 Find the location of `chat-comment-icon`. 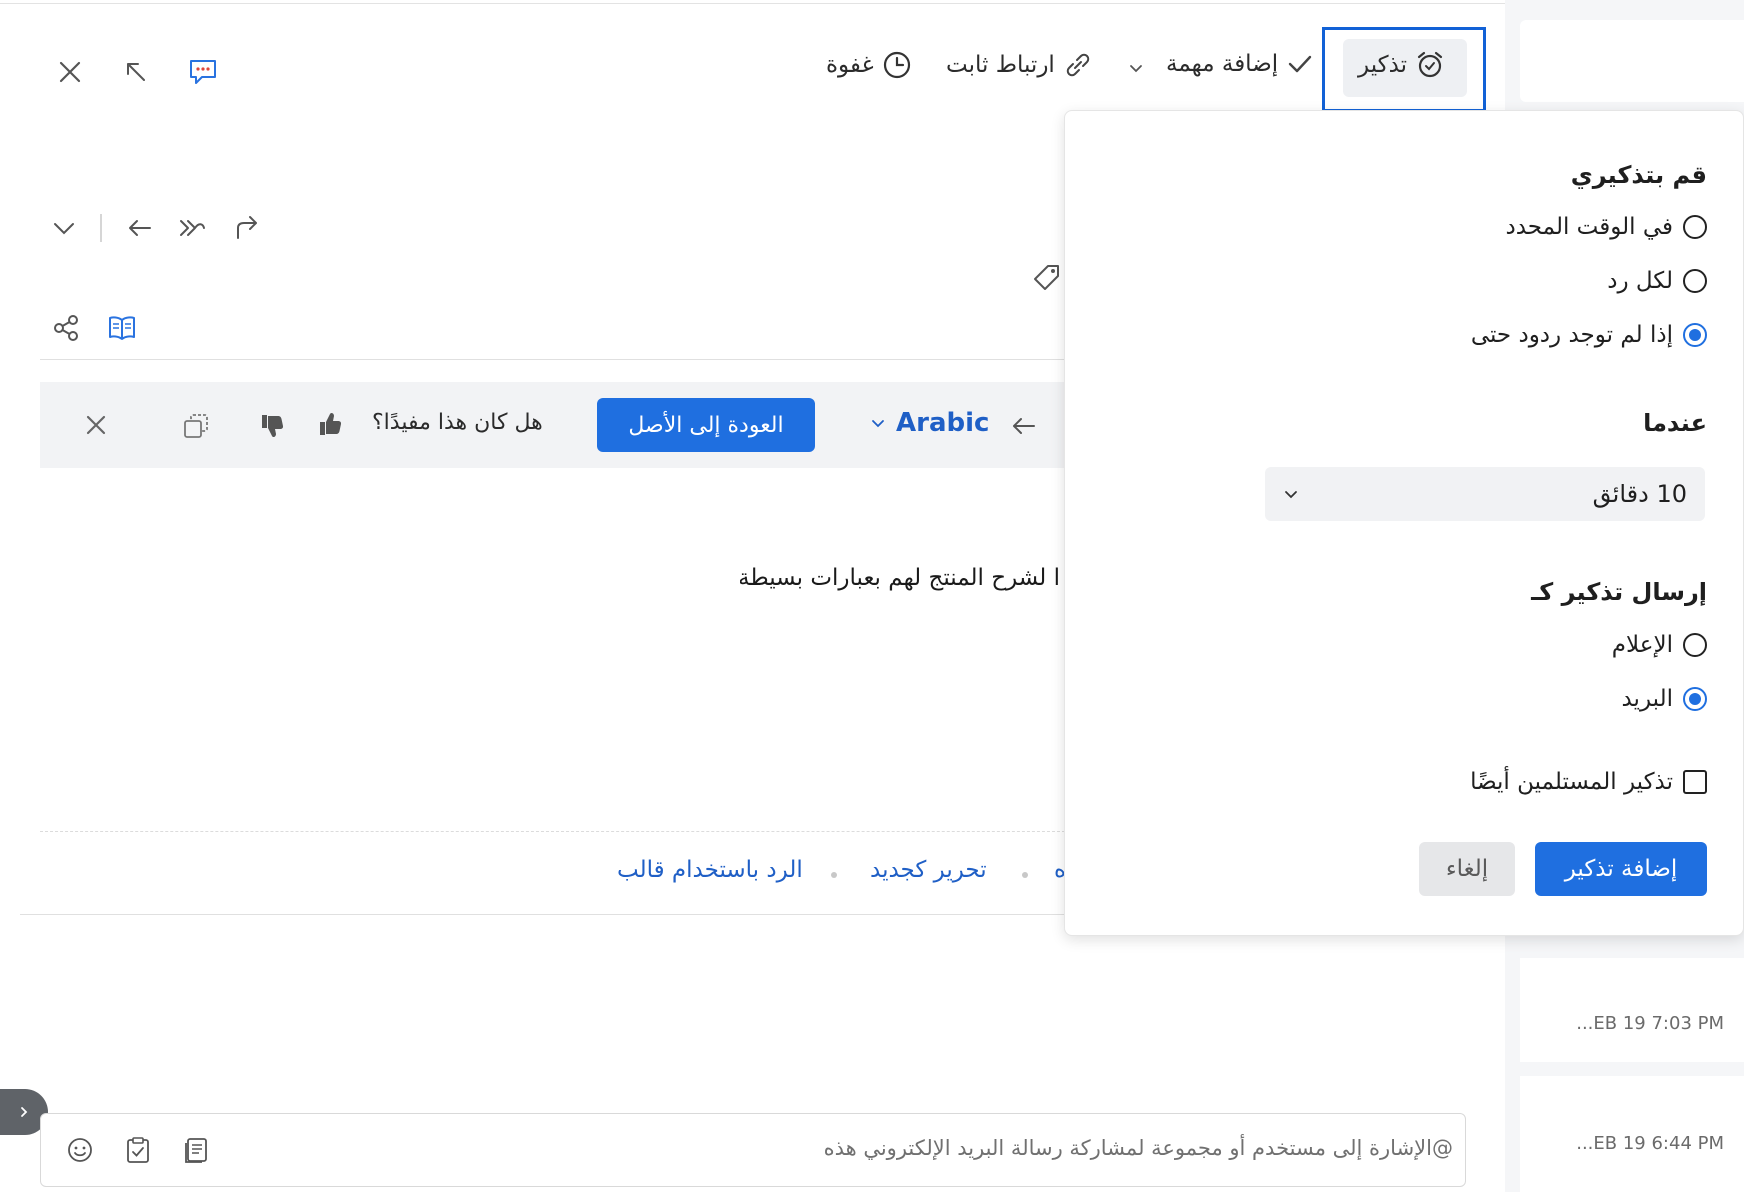

chat-comment-icon is located at coordinates (203, 72).